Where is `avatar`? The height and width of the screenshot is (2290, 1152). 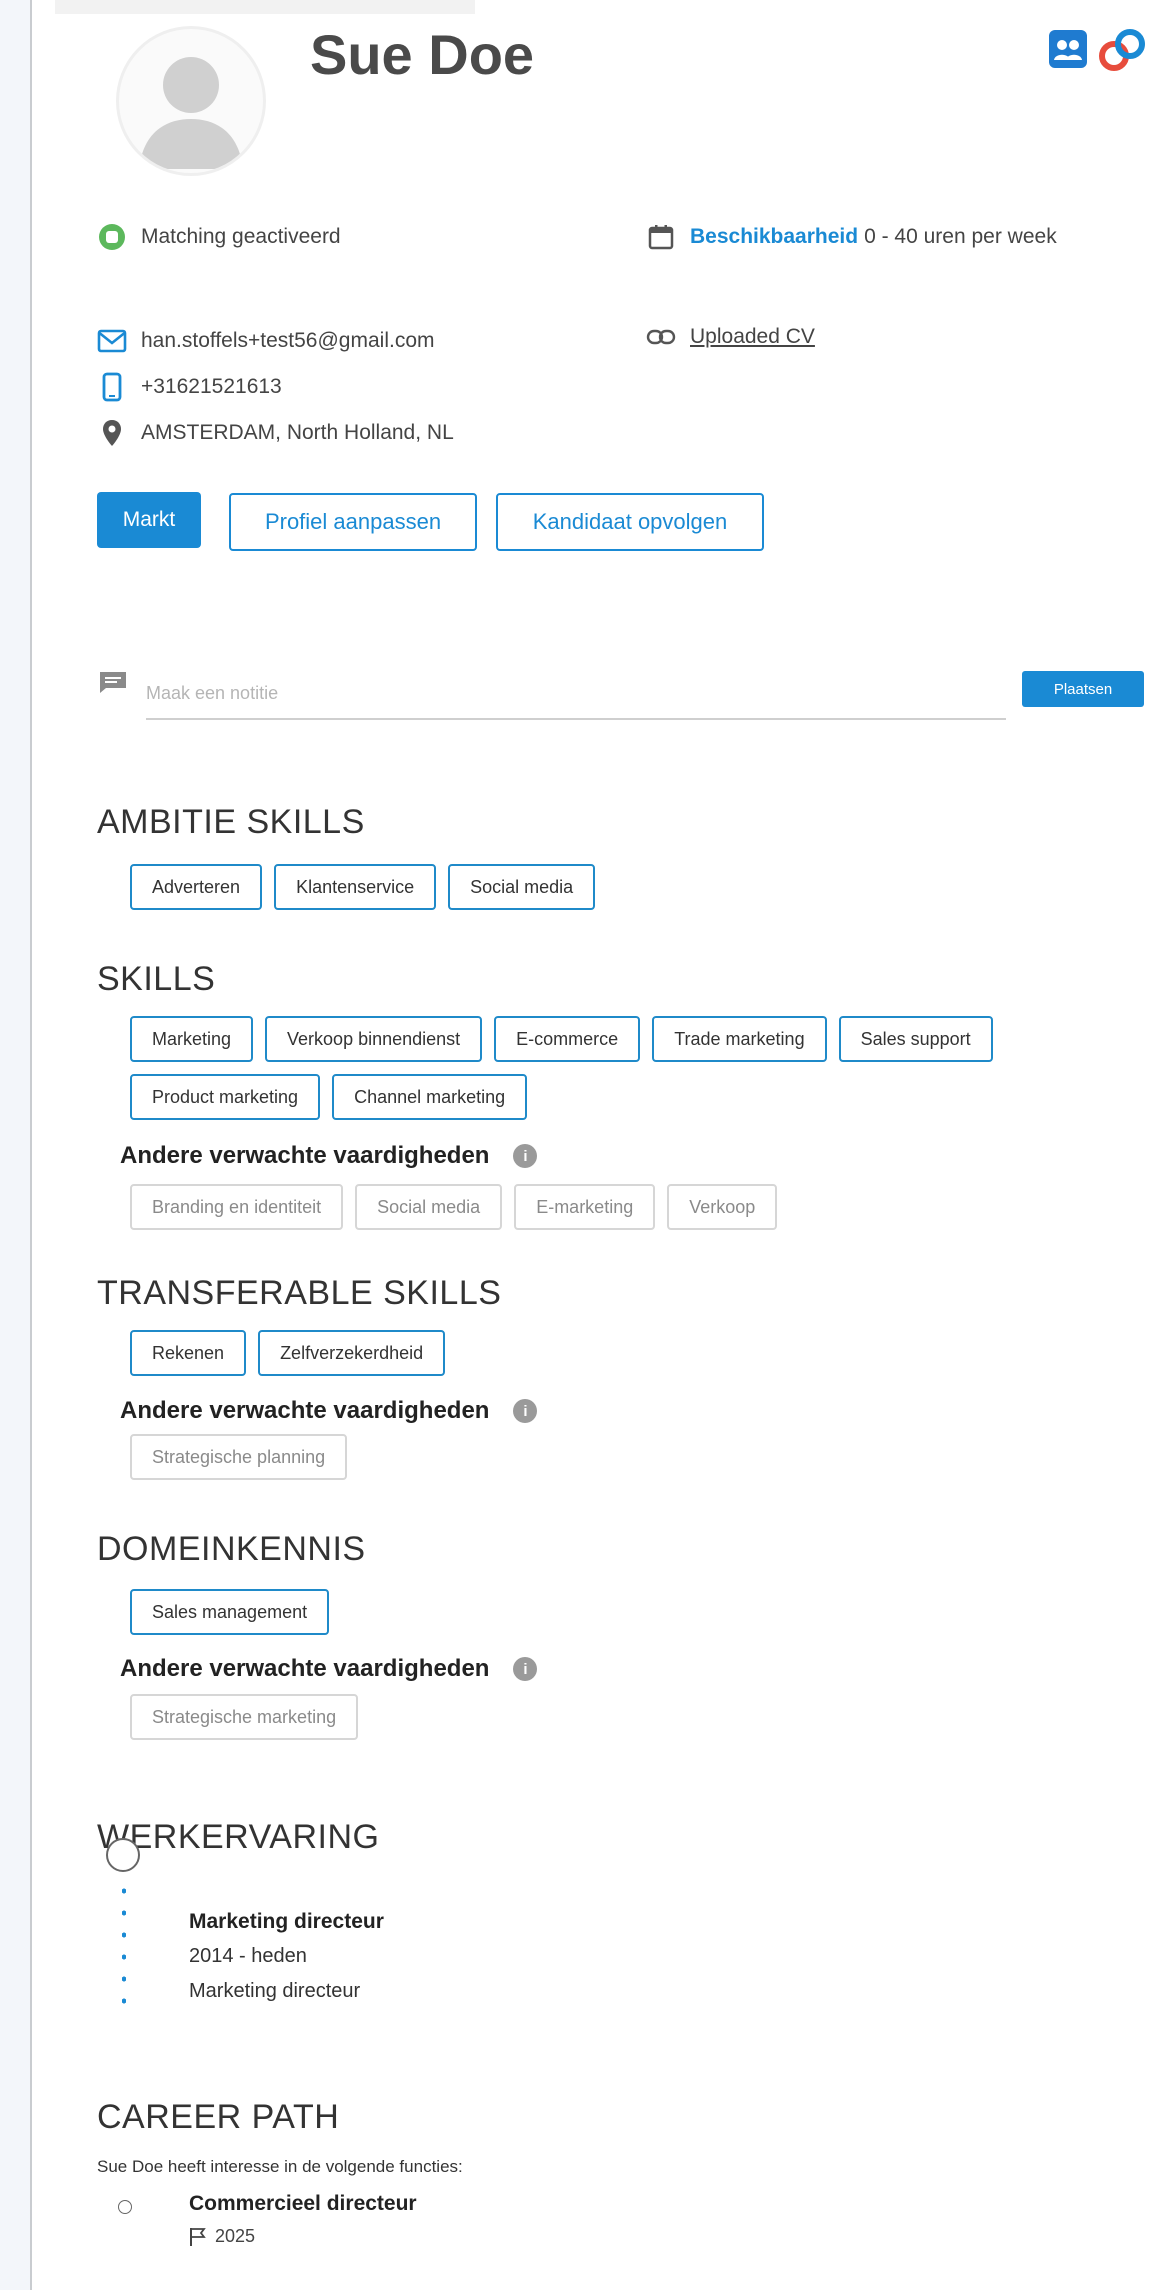 avatar is located at coordinates (191, 101).